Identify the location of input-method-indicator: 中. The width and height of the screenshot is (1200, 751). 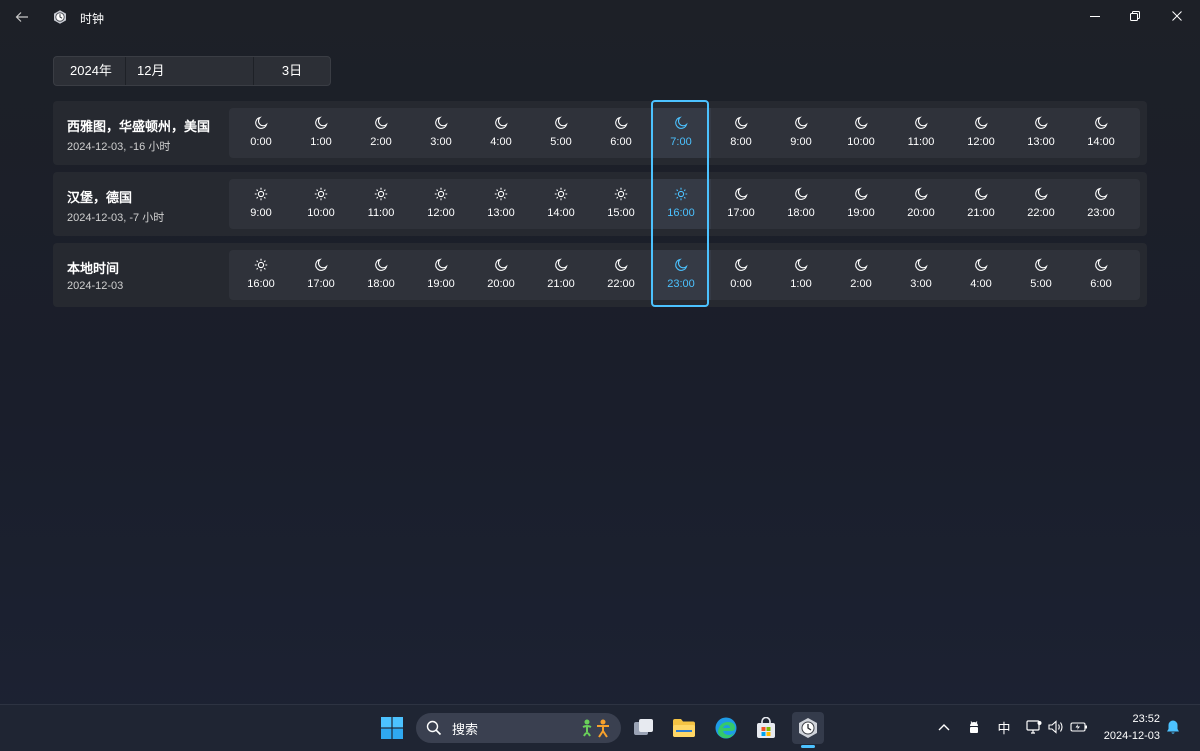
(1004, 727).